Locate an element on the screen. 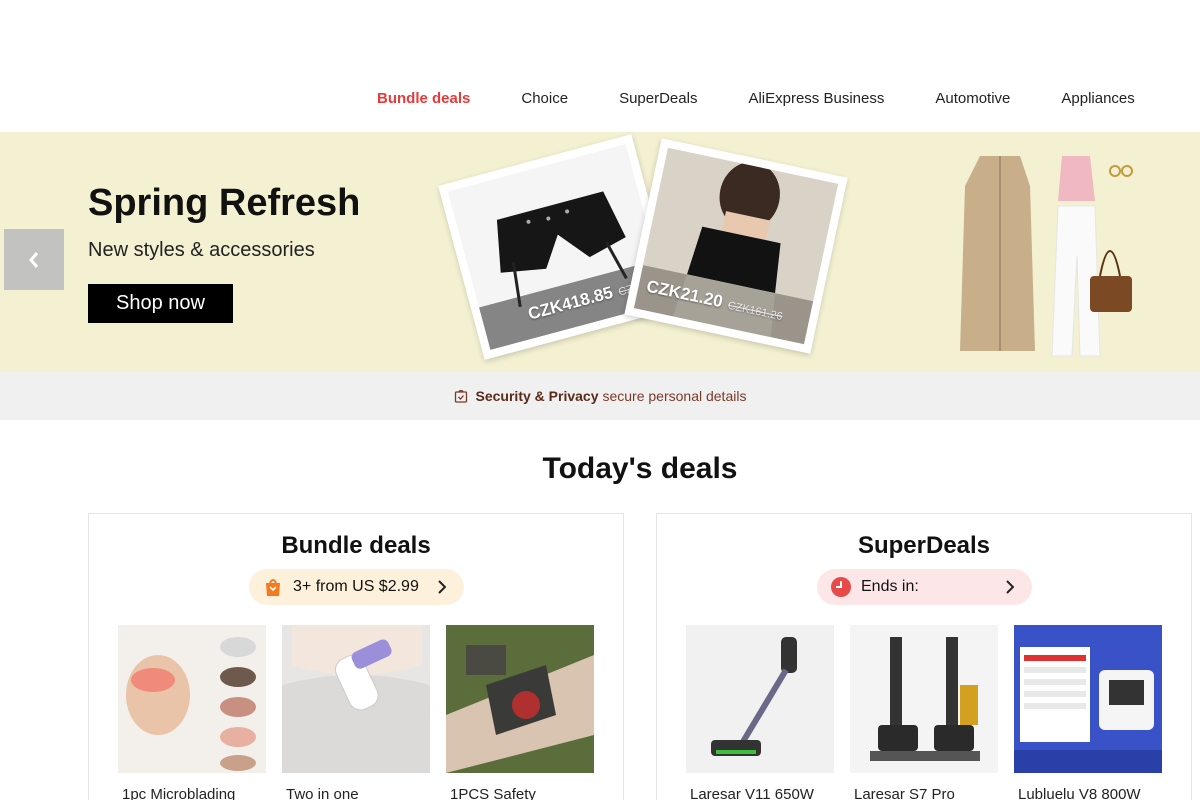  bundle-deals-pill: 3+ from US $2.99 is located at coordinates (356, 587).